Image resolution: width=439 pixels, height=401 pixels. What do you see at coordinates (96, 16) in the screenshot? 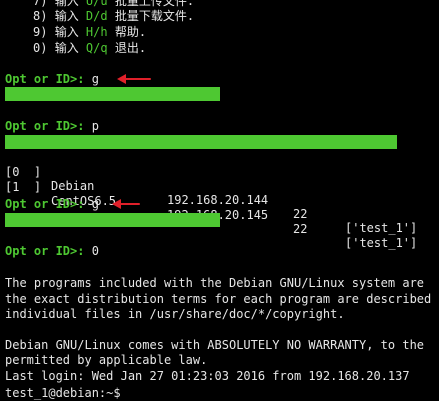
I see `menu-key: D/d` at bounding box center [96, 16].